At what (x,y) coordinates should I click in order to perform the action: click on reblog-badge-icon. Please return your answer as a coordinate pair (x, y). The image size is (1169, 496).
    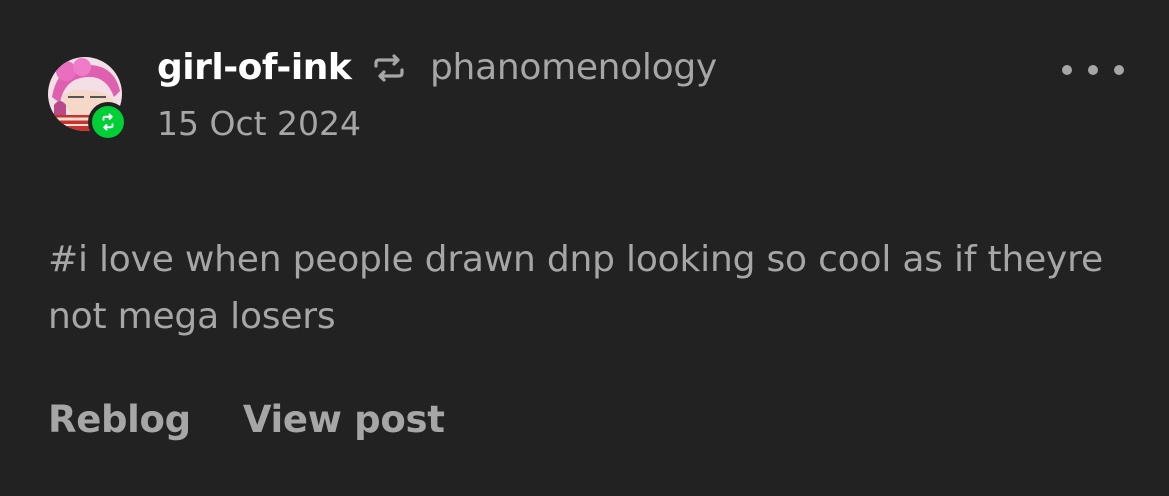
    Looking at the image, I should click on (108, 122).